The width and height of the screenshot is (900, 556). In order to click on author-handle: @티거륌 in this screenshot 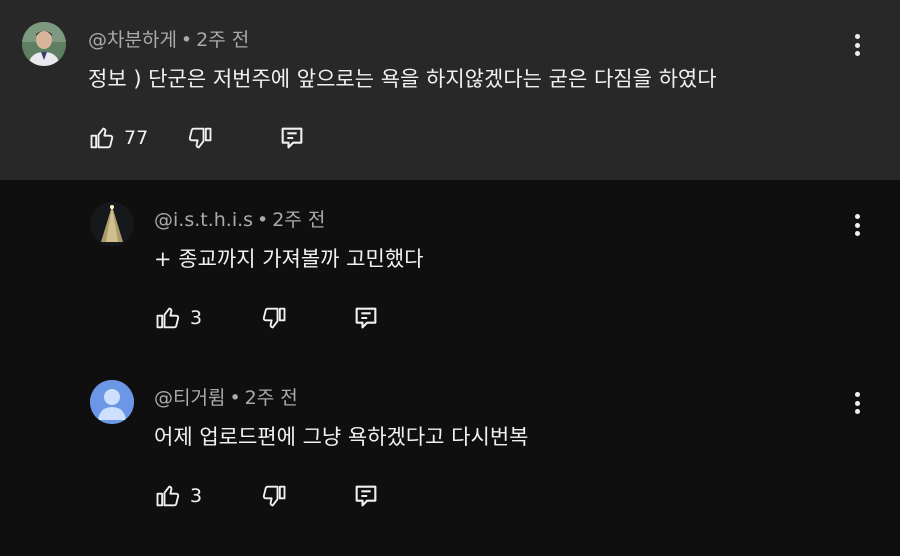, I will do `click(189, 398)`.